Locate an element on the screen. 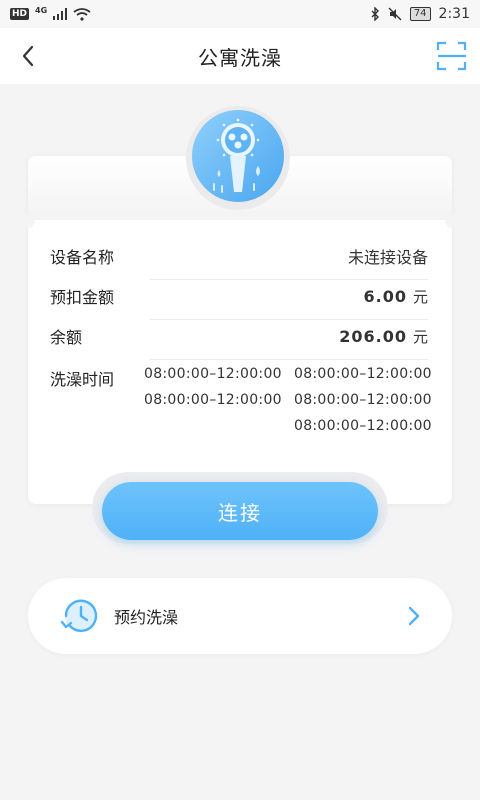  connect-button: 连接 is located at coordinates (240, 511).